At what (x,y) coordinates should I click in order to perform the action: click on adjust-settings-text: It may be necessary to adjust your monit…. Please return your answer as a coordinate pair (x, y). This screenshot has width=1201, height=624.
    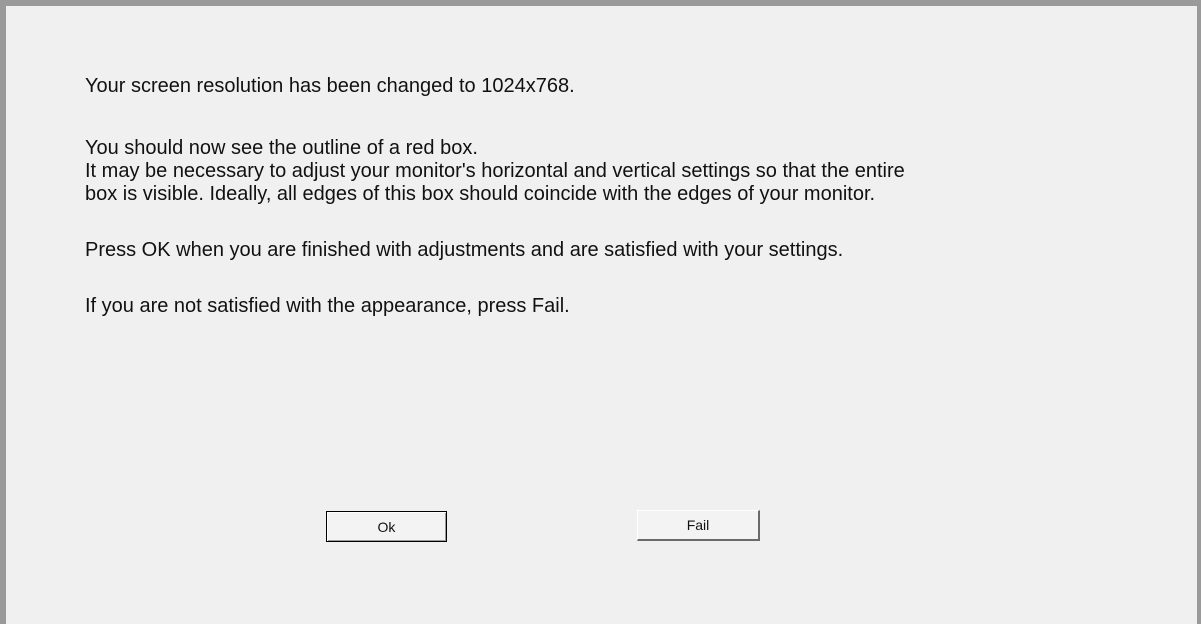
    Looking at the image, I should click on (495, 171).